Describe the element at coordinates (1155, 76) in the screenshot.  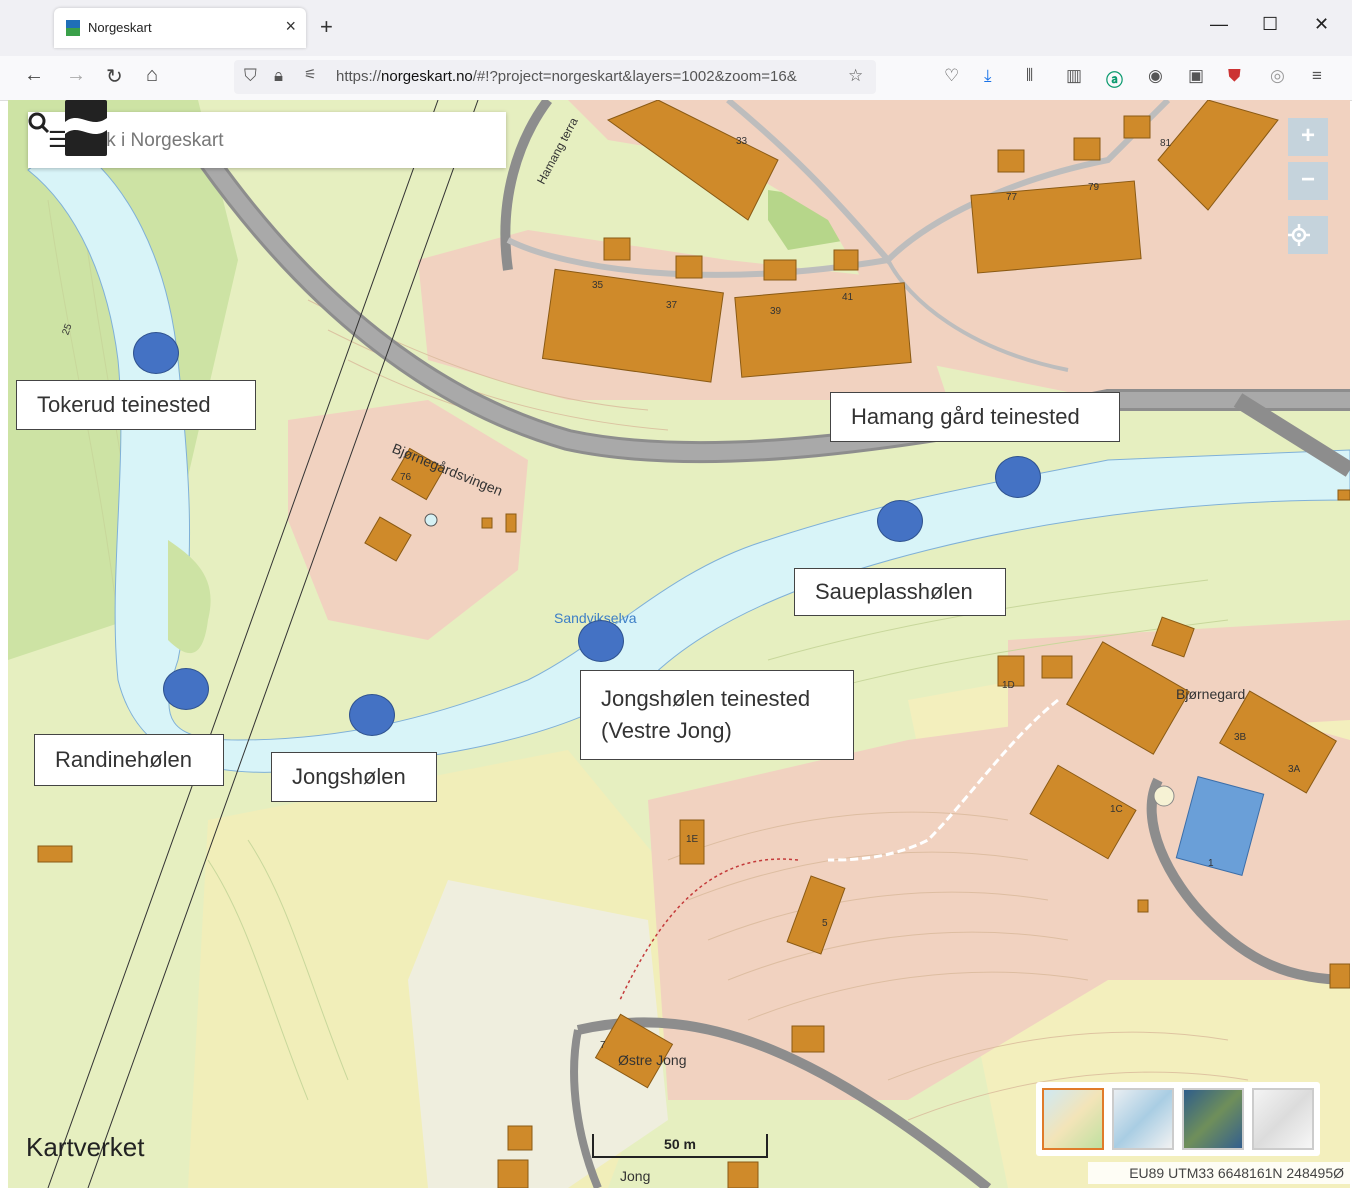
I see `extension-search-icon: ◉` at that location.